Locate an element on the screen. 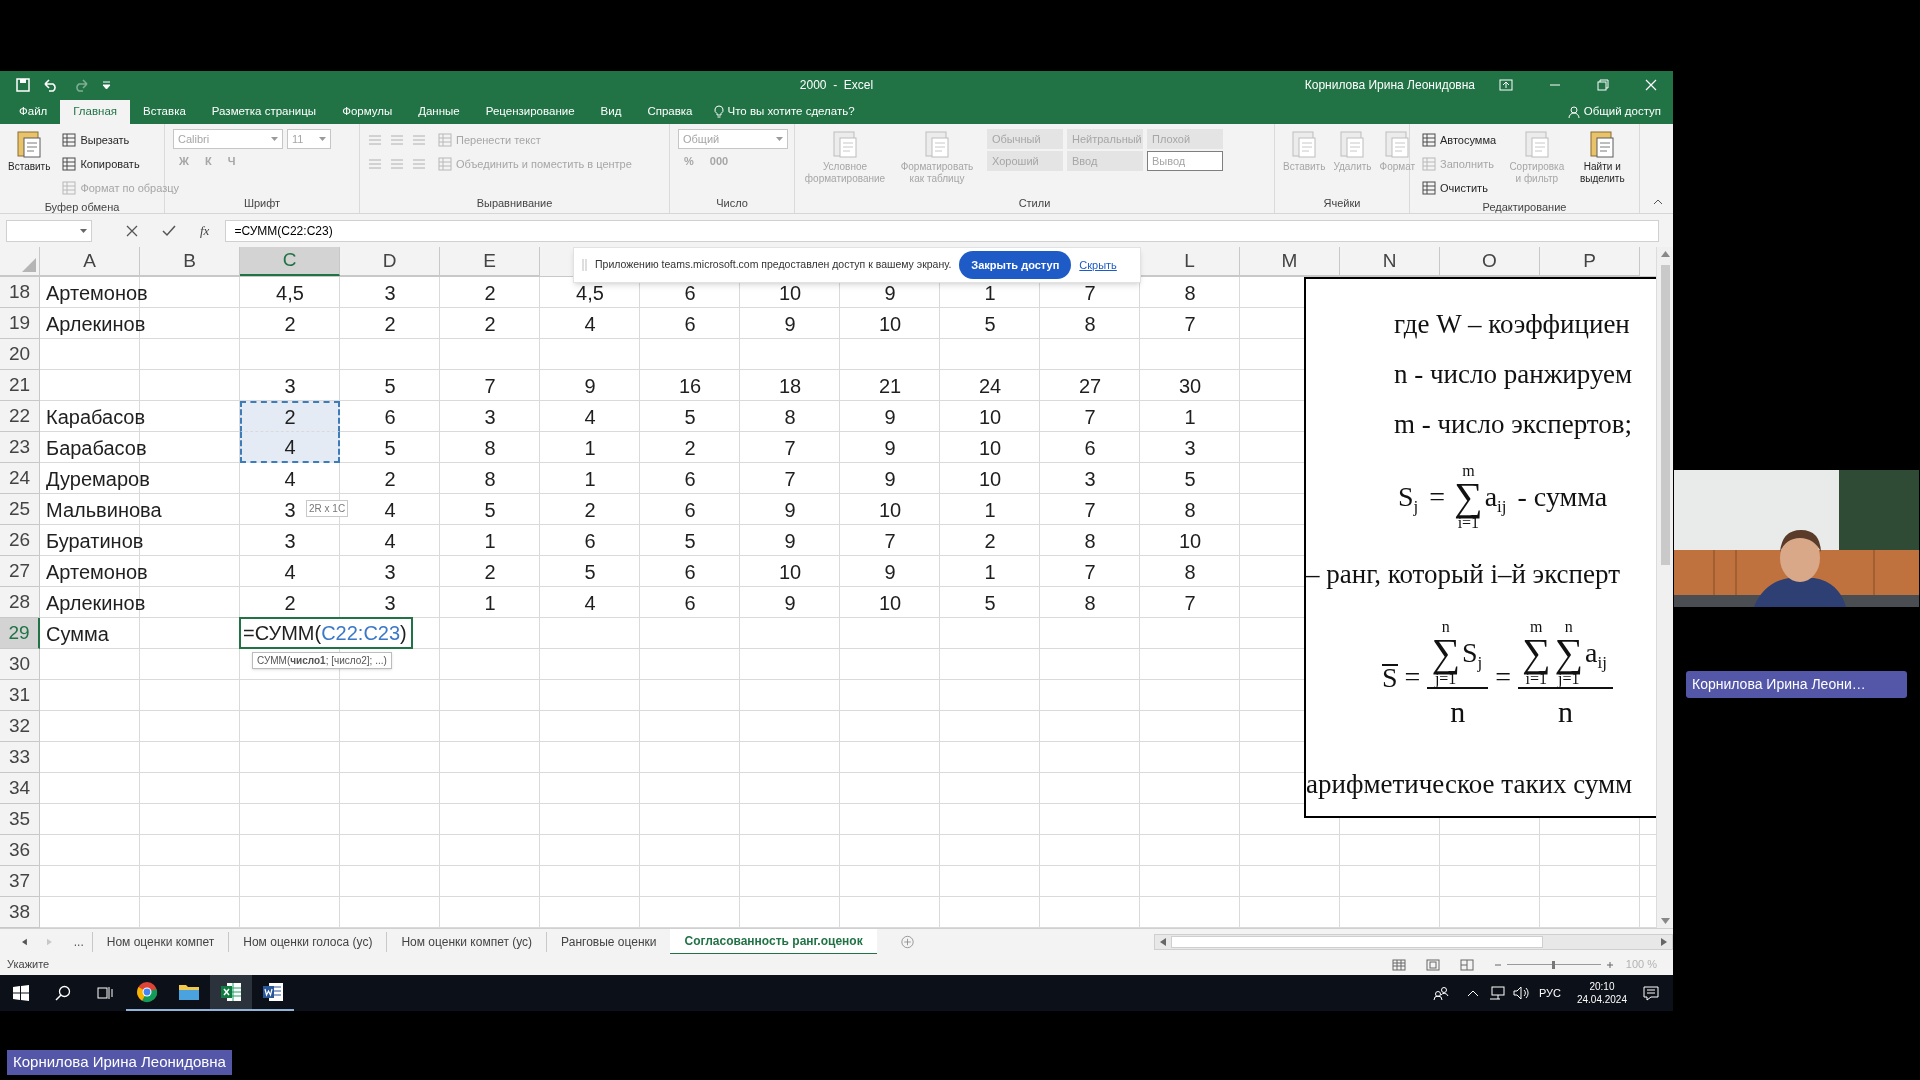 This screenshot has height=1080, width=1920. scroll-right-icon is located at coordinates (1664, 941).